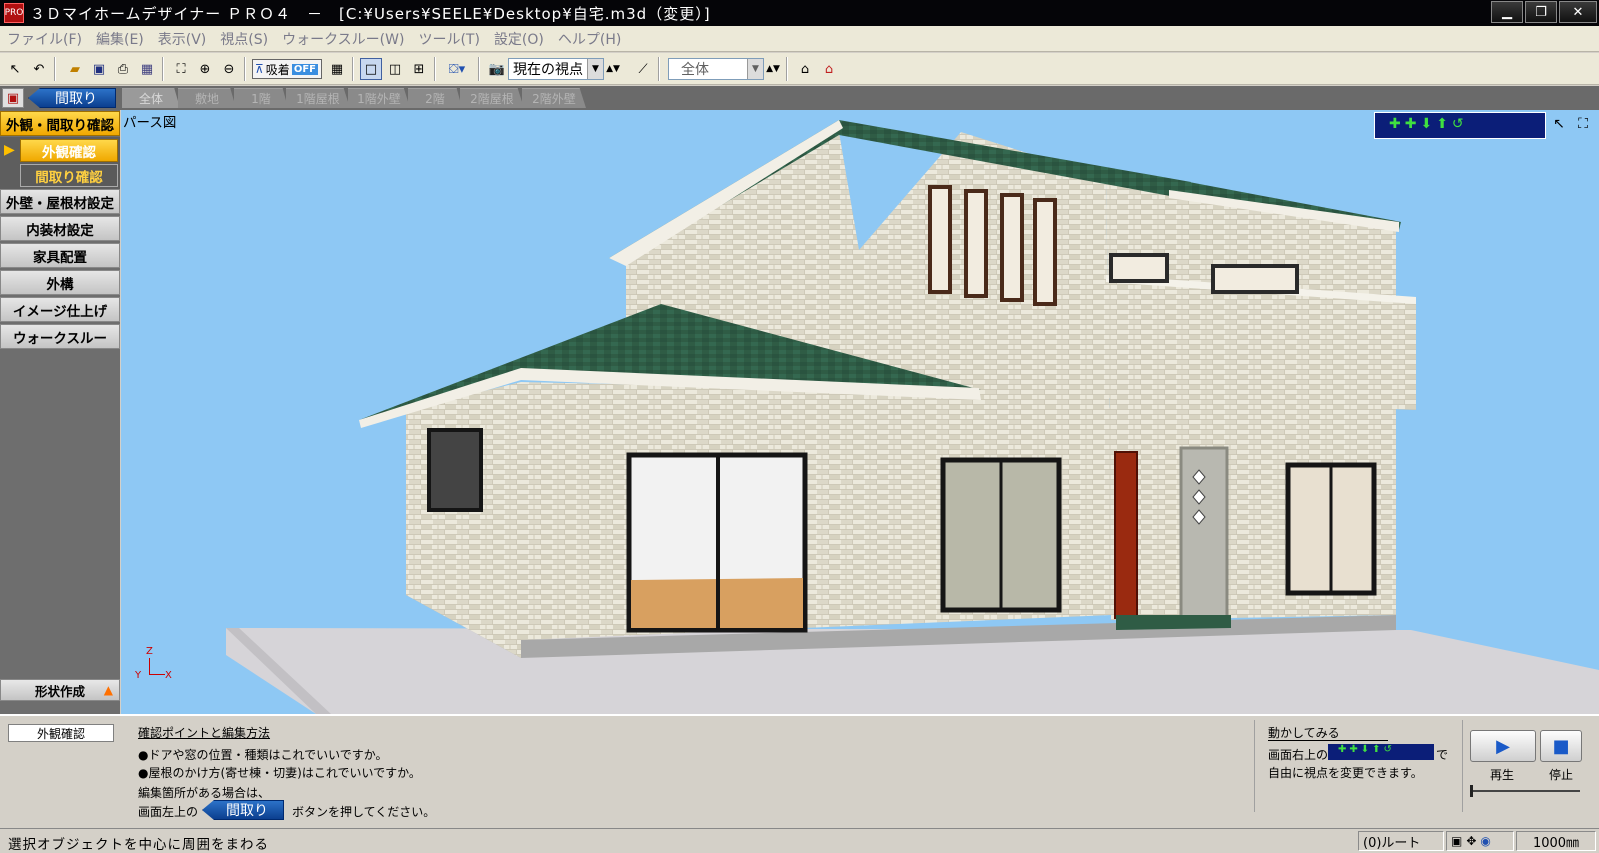  I want to click on zoom-in-icon: ⊕, so click(205, 69).